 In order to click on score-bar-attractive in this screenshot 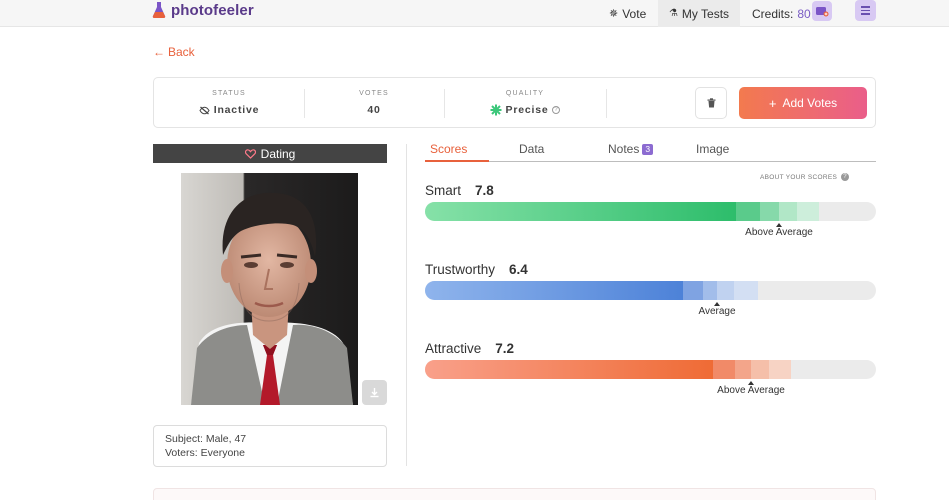, I will do `click(650, 369)`.